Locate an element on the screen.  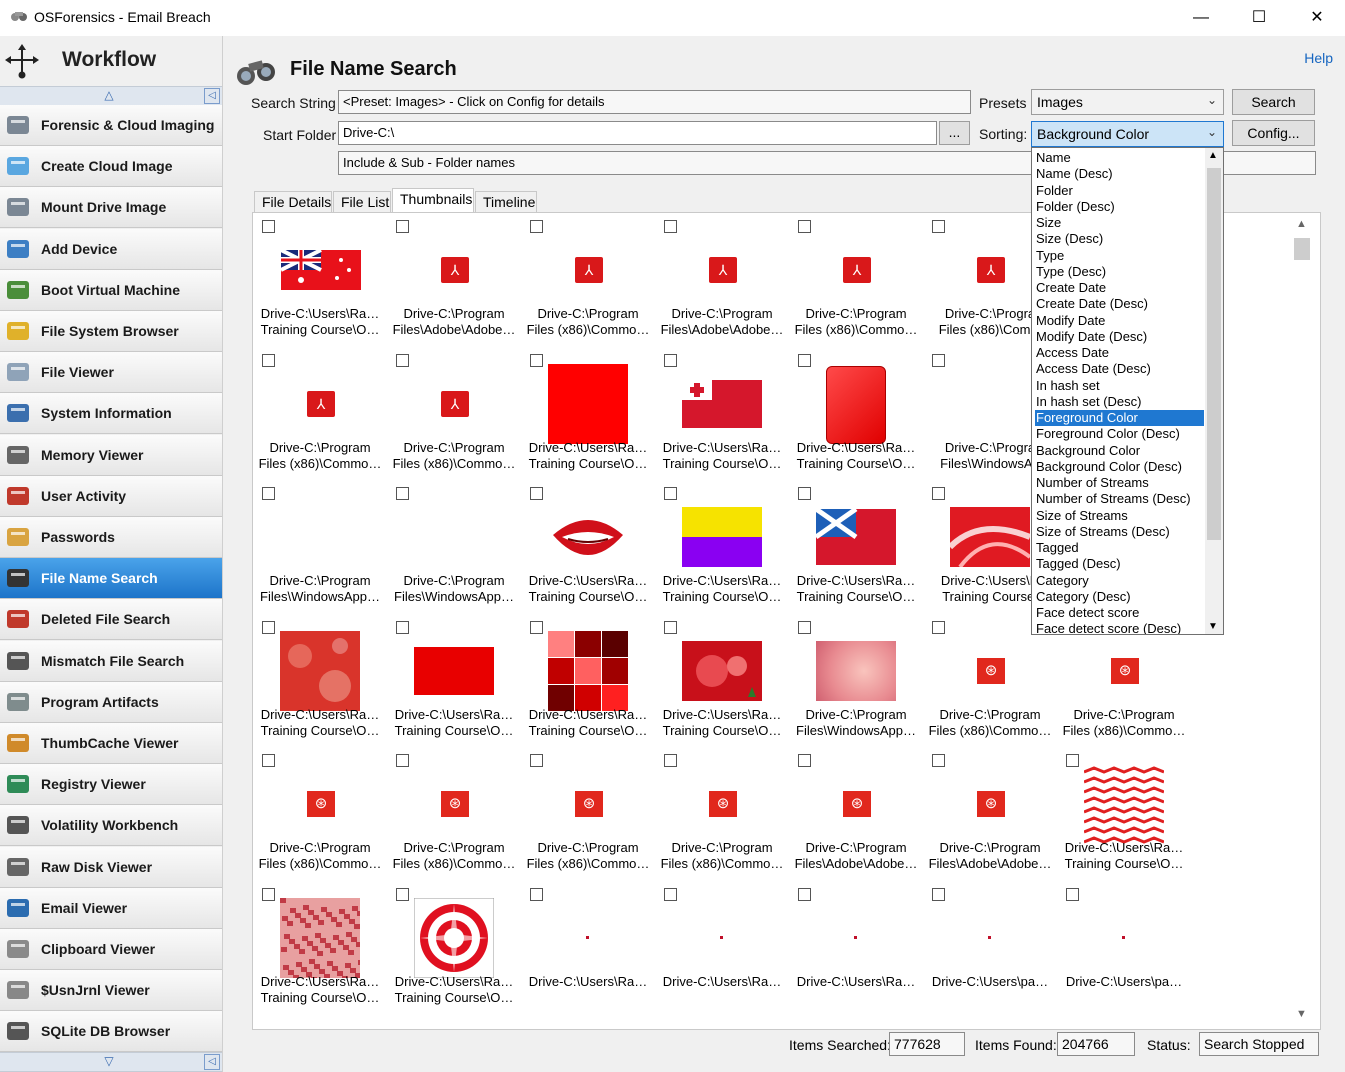
sort-option: In hash set (Desc) is located at coordinates (1119, 402).